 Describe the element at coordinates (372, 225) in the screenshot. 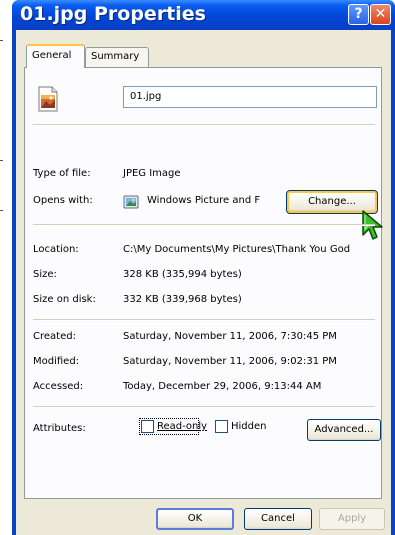

I see `mouse-pointer-icon` at that location.